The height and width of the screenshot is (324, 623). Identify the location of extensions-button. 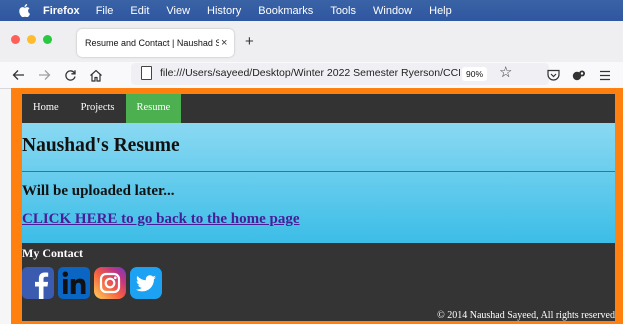
(579, 75).